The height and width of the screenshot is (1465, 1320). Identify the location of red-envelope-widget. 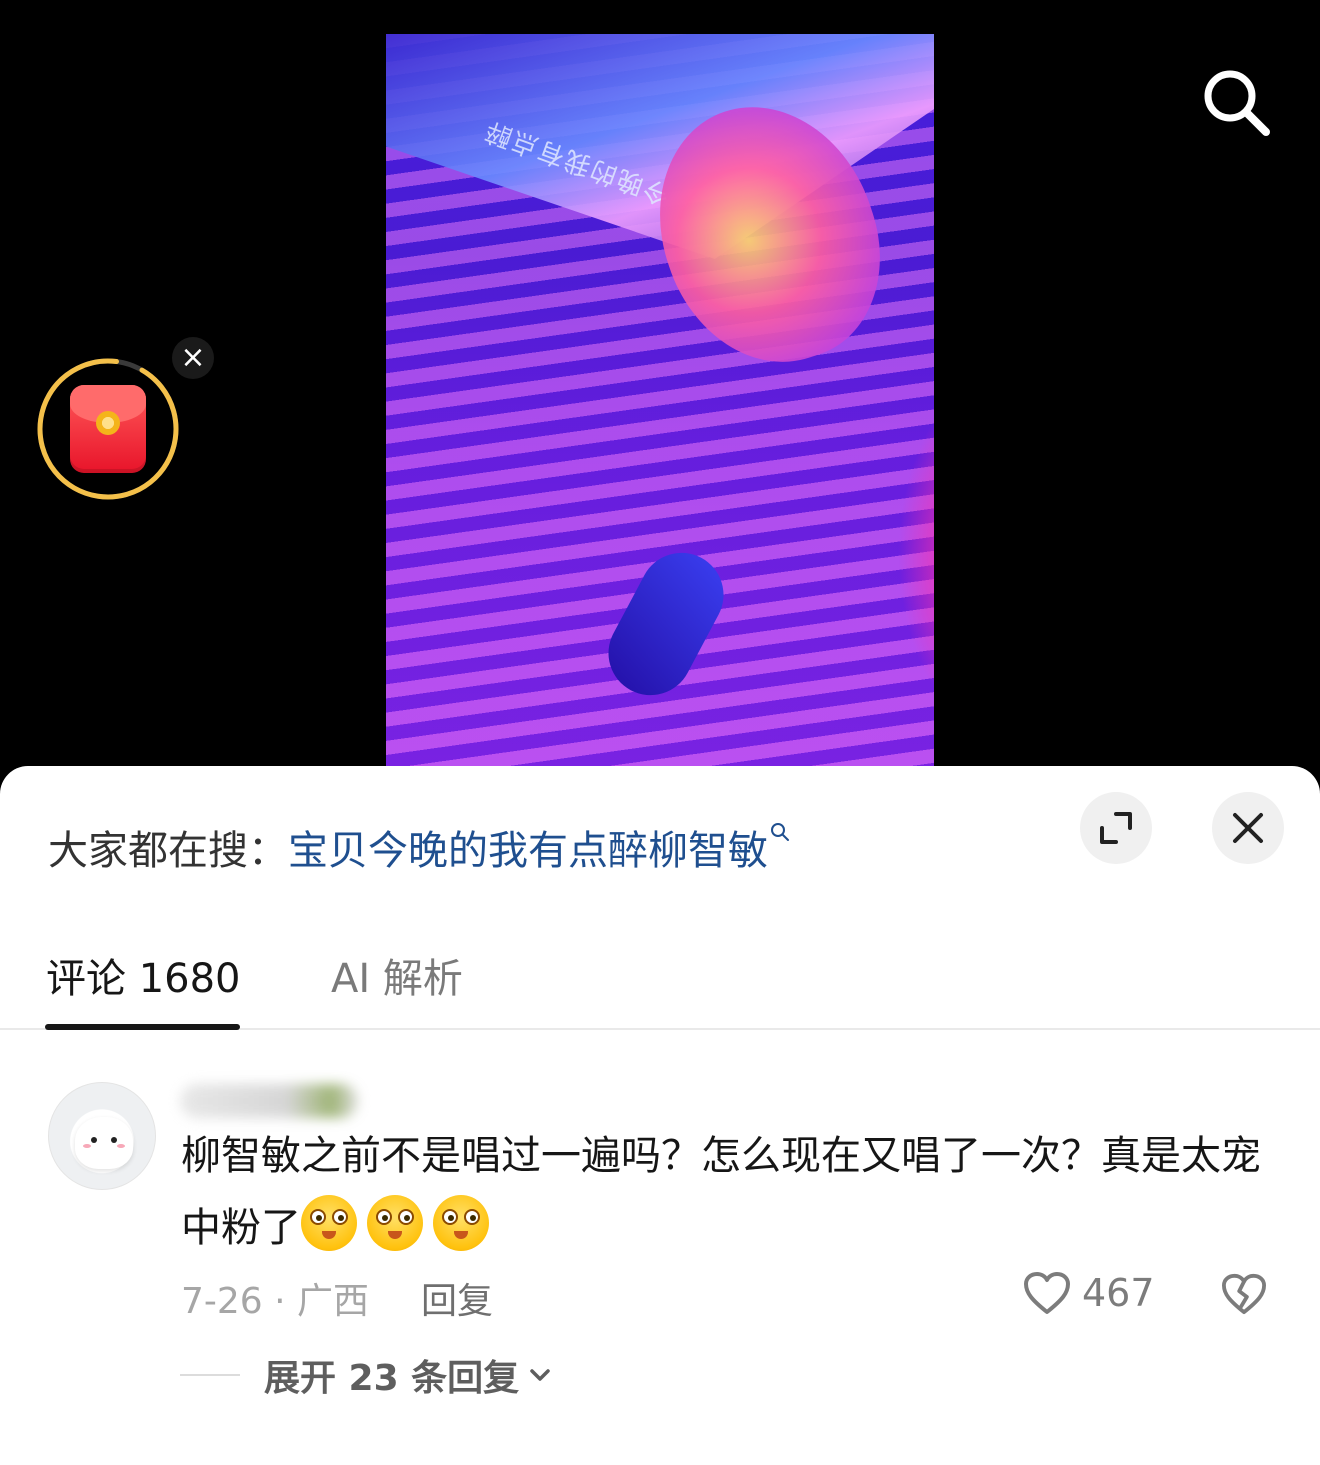
(108, 429).